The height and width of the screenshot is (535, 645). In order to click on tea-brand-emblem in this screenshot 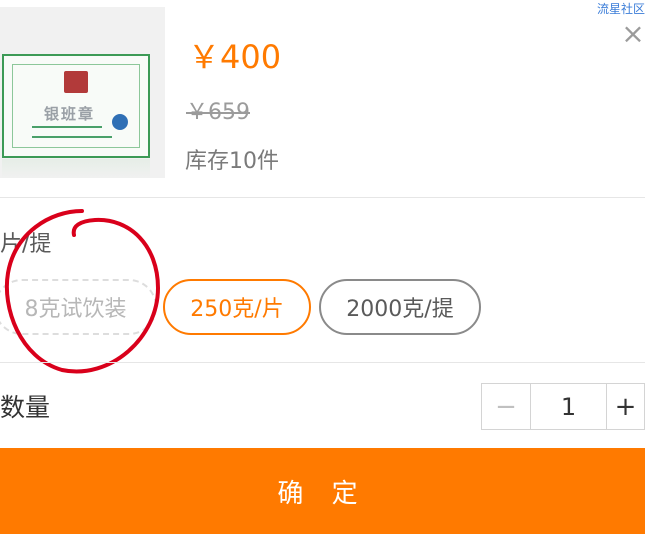, I will do `click(76, 82)`.